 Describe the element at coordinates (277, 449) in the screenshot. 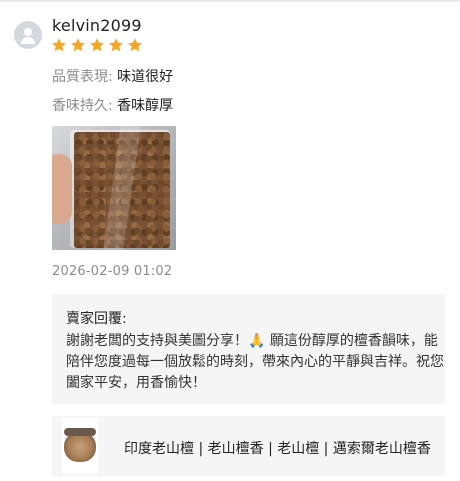

I see `product-name: 印度老山檀 | 老山檀香 | 老山檀 | 邁索爾老山檀香` at that location.